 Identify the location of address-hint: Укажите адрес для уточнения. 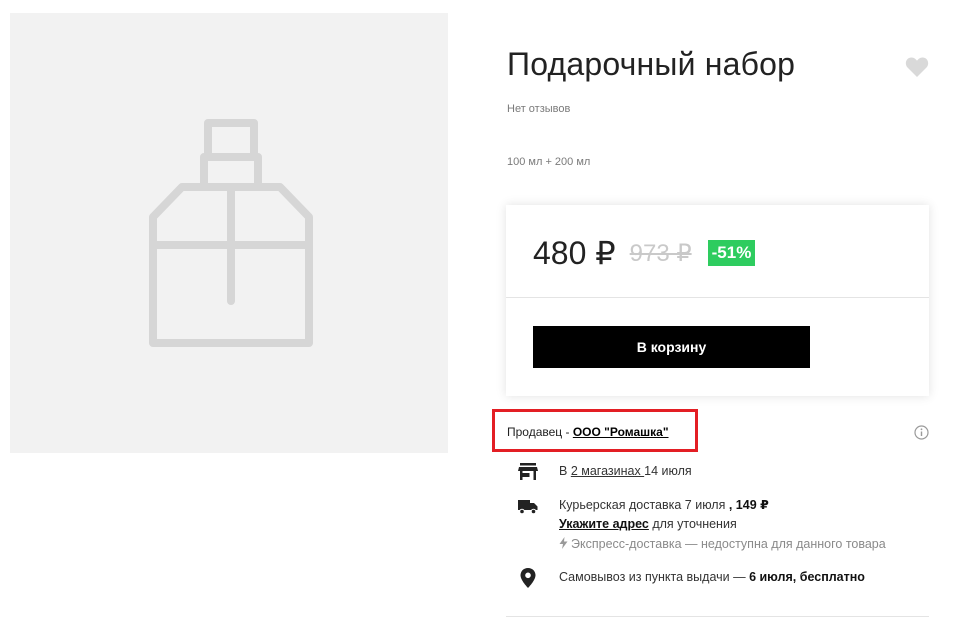
(648, 524).